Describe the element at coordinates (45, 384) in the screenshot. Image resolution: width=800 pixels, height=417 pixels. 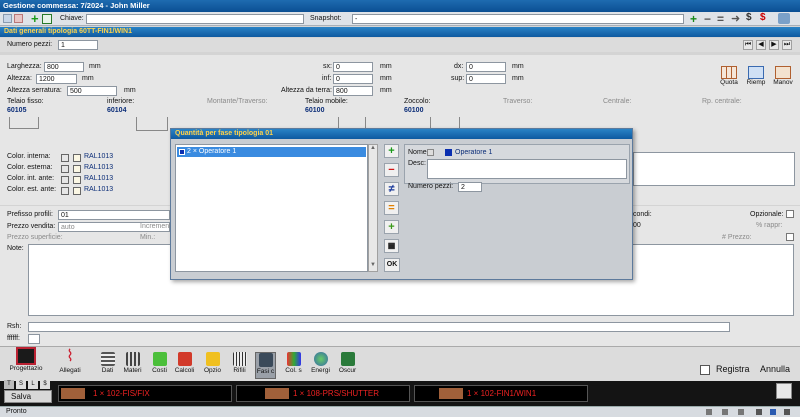
I see `mode-button-dollar: $` at that location.